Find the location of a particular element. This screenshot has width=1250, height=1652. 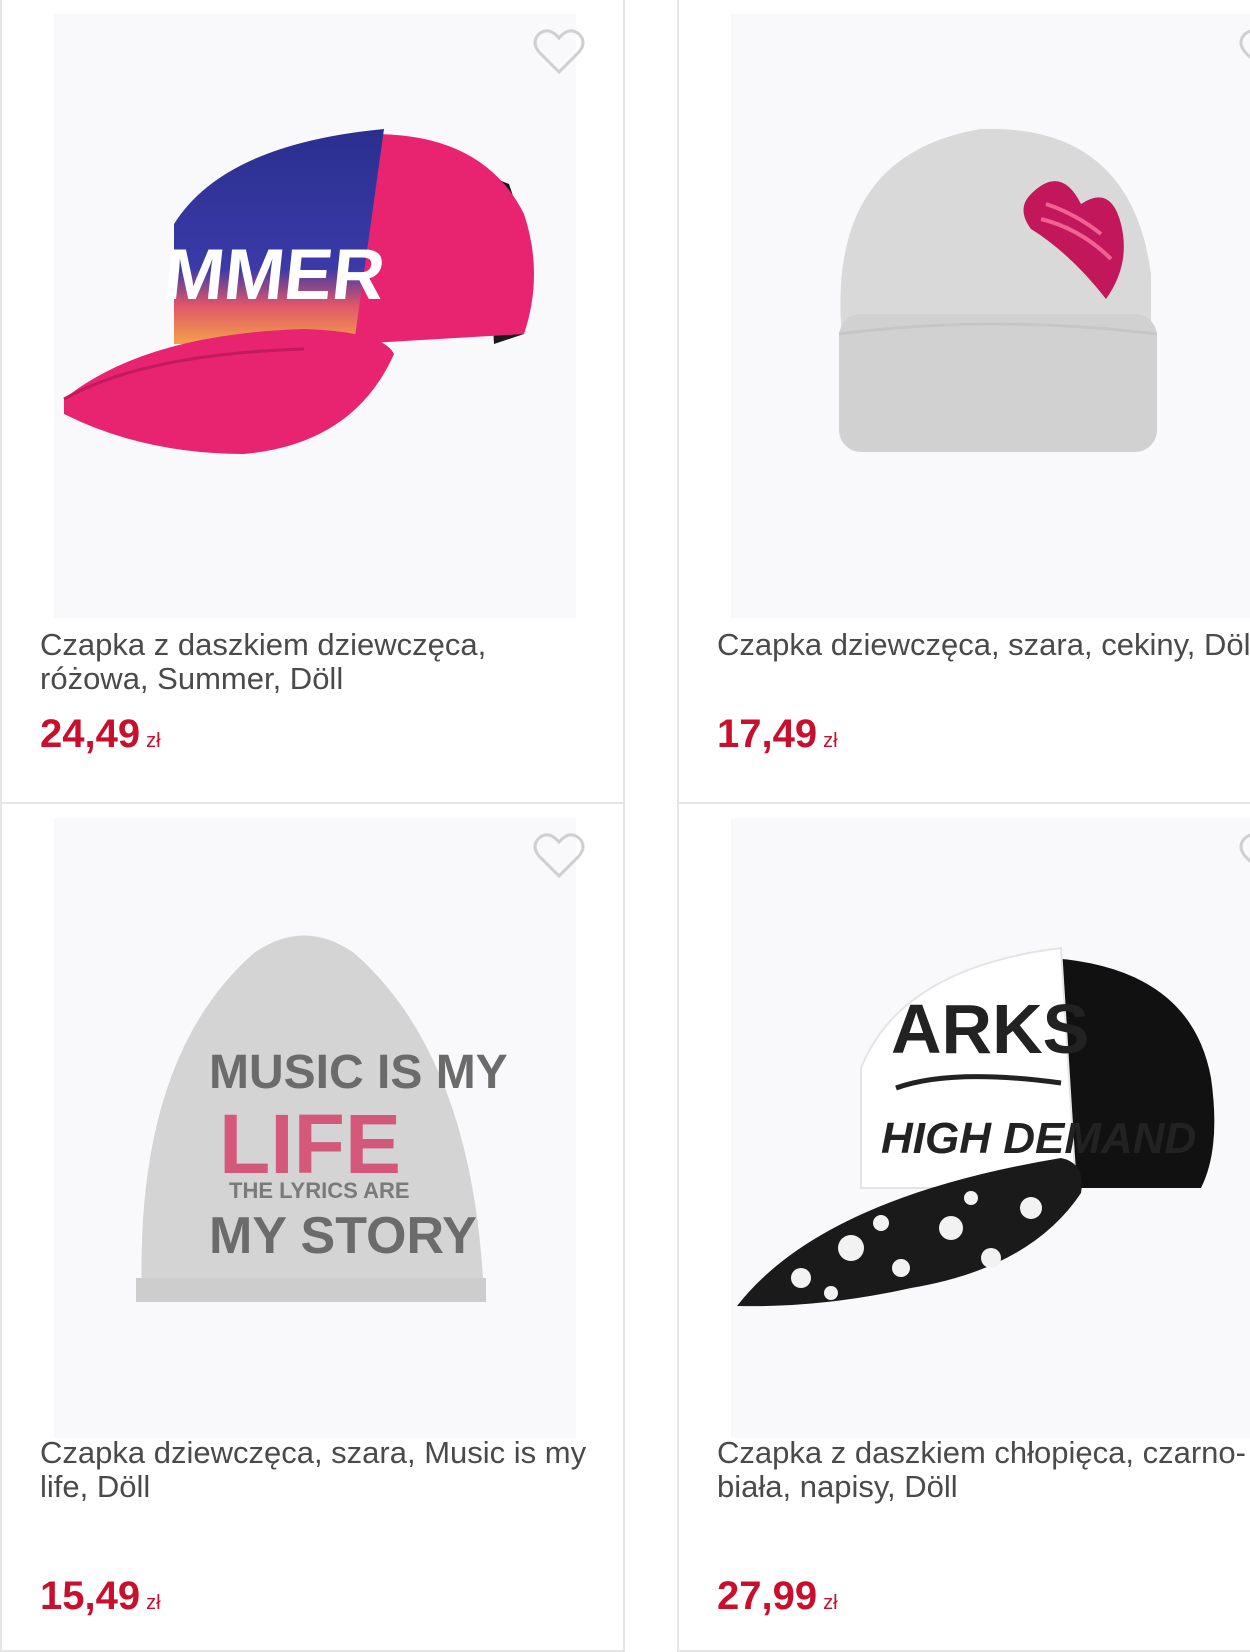

svg-text: MMER is located at coordinates (274, 275).